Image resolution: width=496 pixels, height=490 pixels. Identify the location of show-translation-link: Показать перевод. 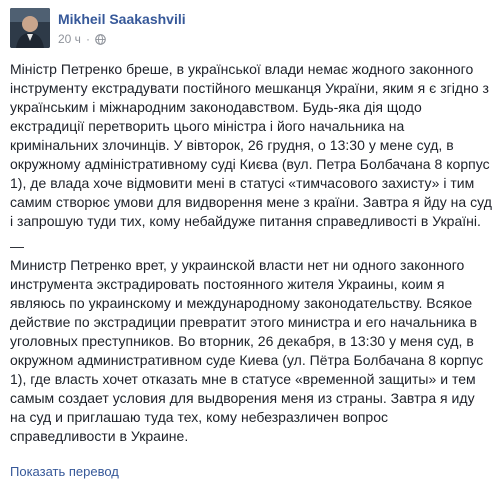
(64, 471).